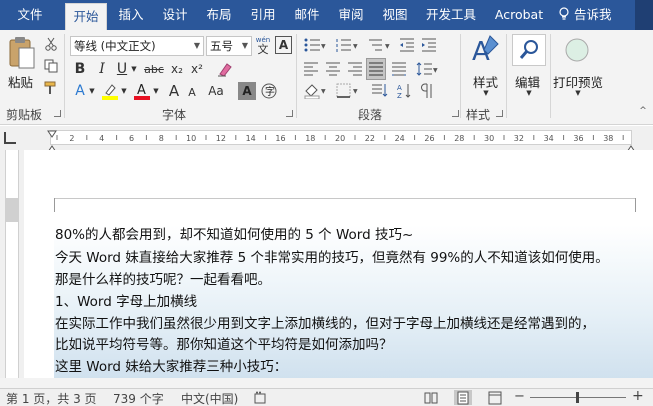 The width and height of the screenshot is (653, 406). I want to click on horizontal-scrollbar, so click(326, 383).